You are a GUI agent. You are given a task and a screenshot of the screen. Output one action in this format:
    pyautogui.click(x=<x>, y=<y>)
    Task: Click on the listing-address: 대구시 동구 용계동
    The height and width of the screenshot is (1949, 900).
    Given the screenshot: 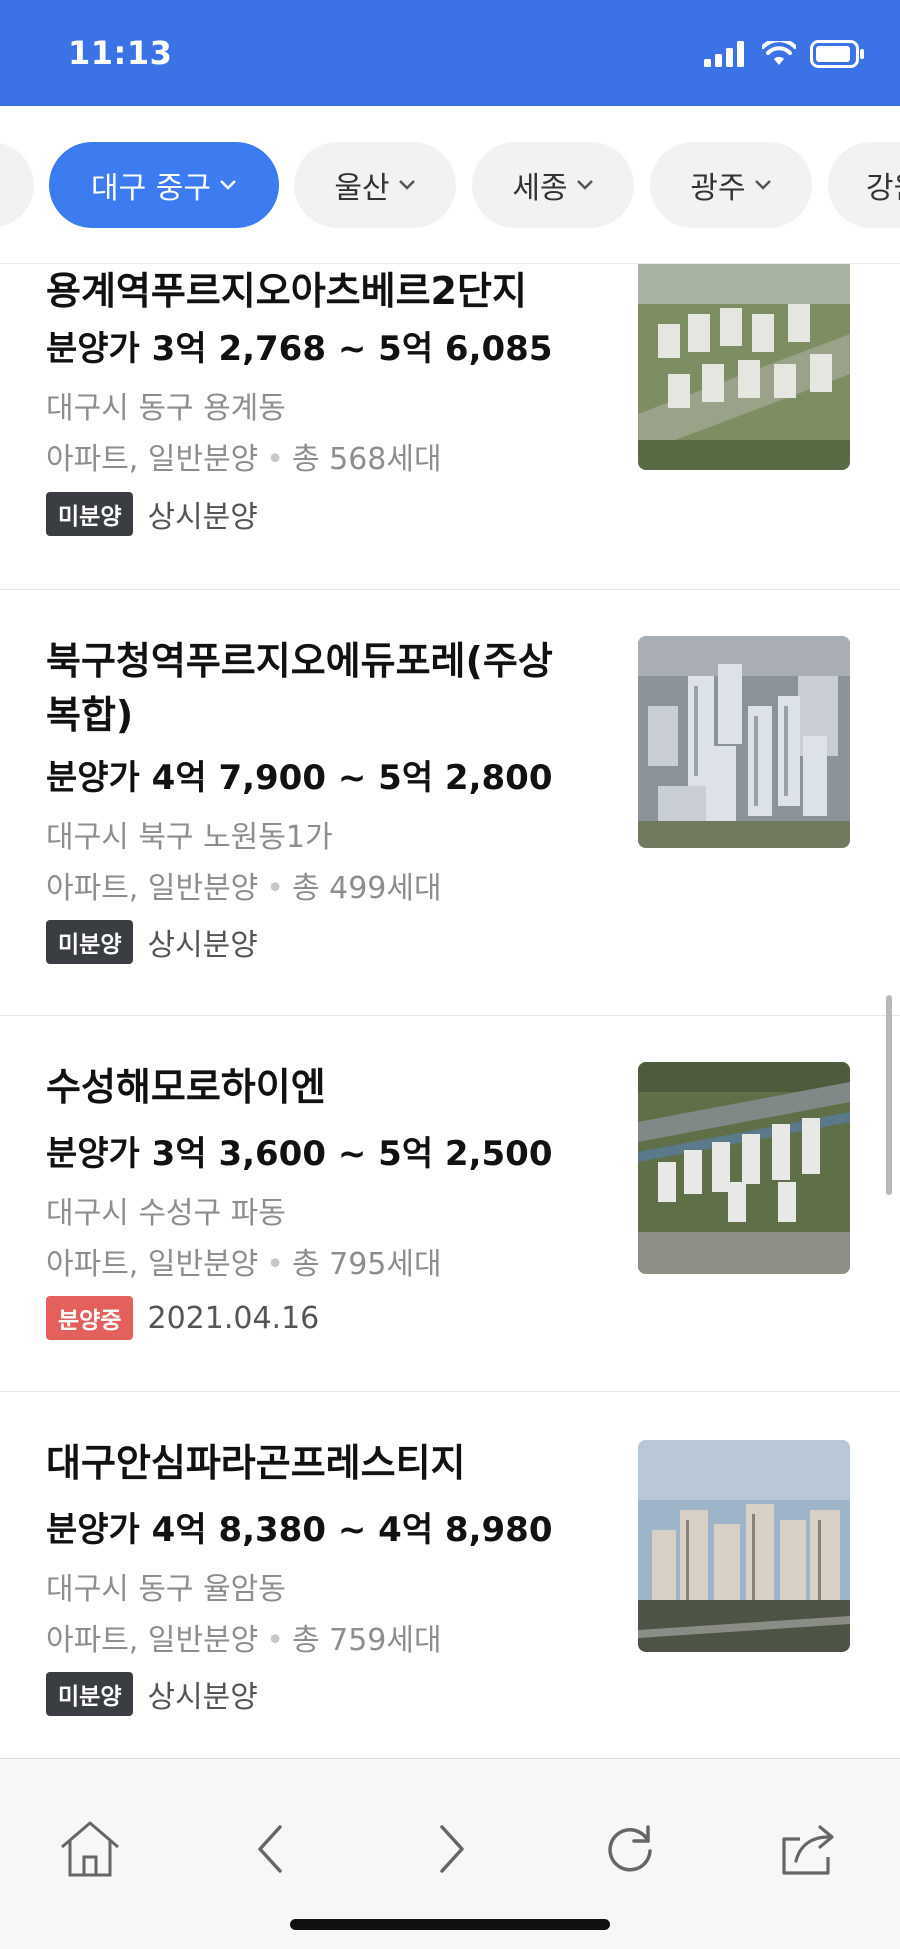 What is the action you would take?
    pyautogui.click(x=166, y=408)
    